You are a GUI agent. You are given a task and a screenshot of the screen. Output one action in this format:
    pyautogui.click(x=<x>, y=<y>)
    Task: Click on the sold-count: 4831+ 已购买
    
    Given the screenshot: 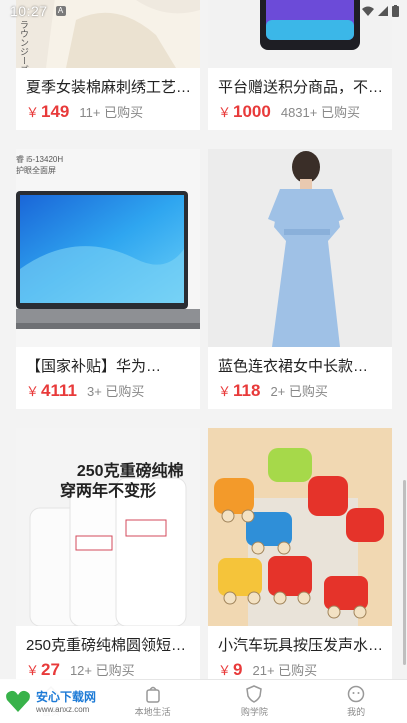 What is the action you would take?
    pyautogui.click(x=320, y=112)
    